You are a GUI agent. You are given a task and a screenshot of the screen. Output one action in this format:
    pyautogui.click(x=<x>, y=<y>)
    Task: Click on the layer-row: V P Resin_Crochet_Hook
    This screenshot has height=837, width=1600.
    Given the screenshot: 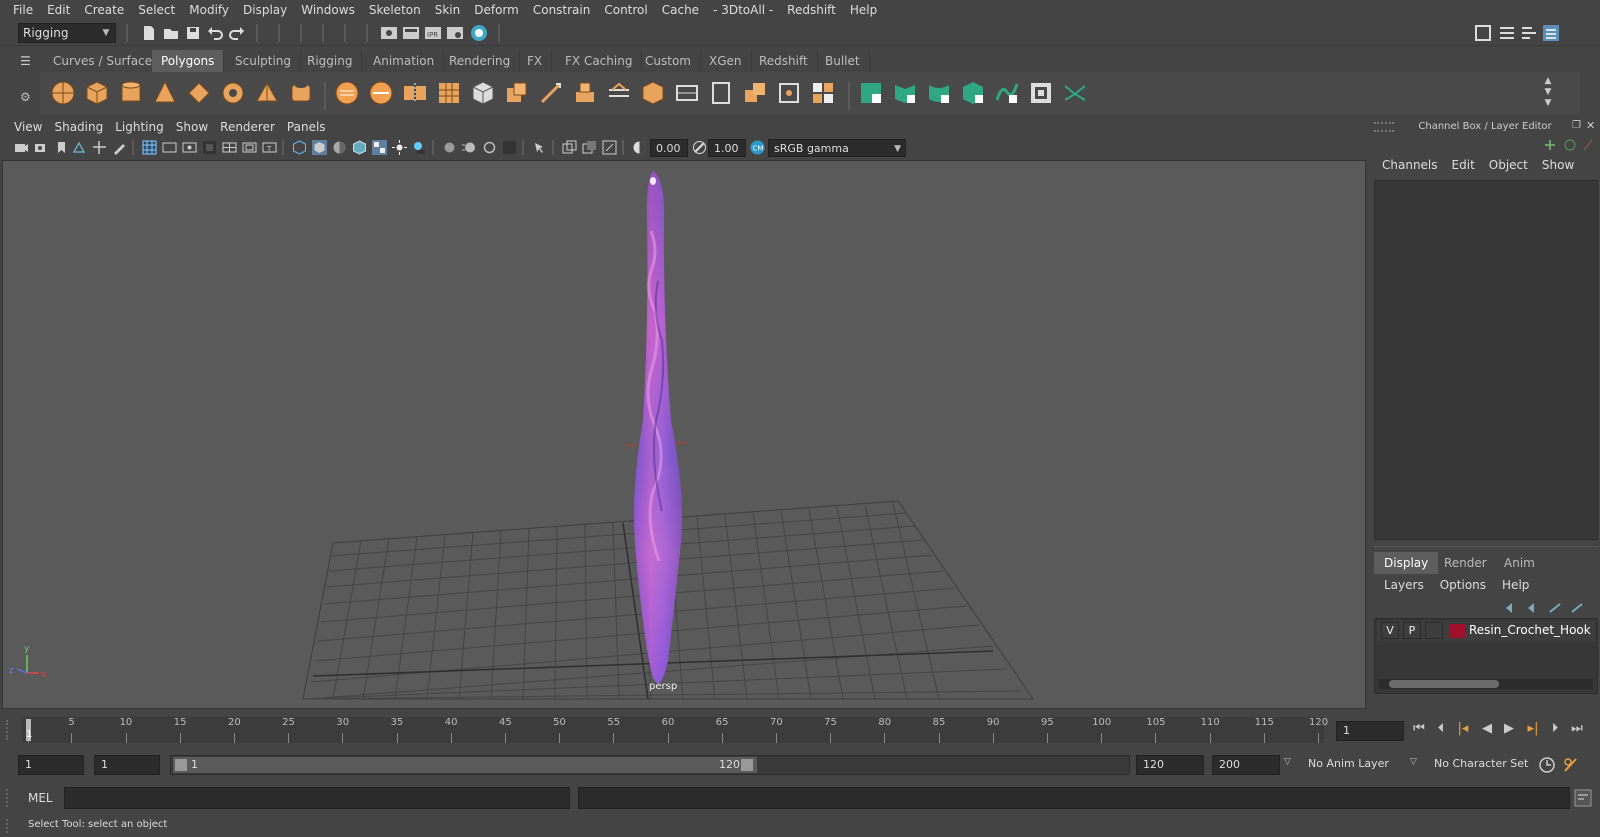 What is the action you would take?
    pyautogui.click(x=1486, y=631)
    